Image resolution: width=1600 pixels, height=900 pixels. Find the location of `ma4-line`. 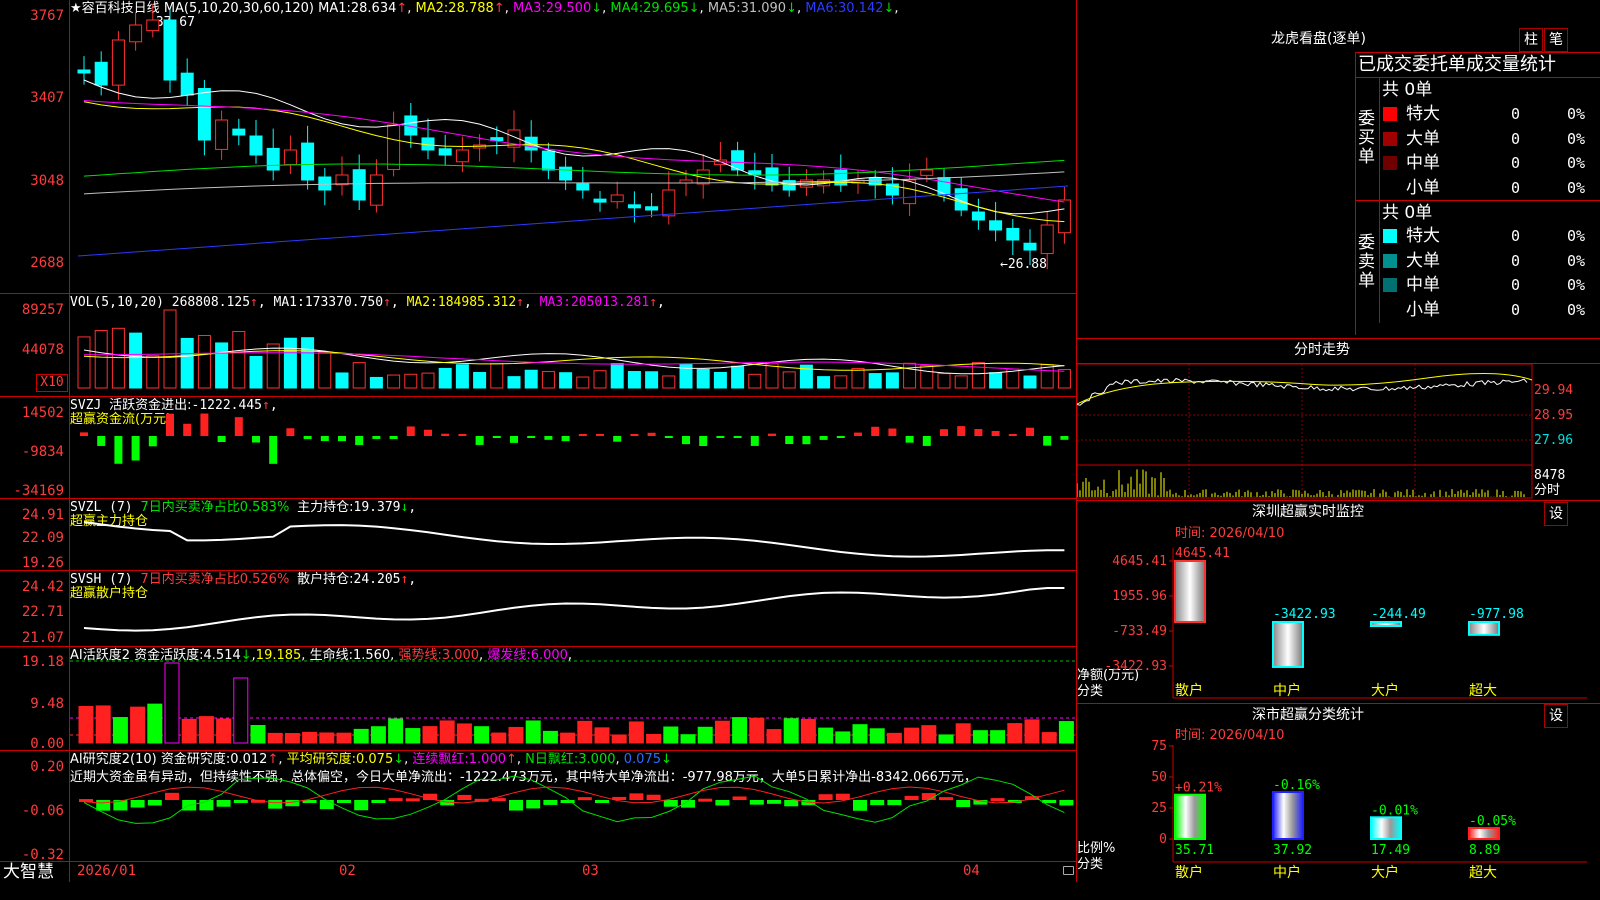

ma4-line is located at coordinates (574, 168).